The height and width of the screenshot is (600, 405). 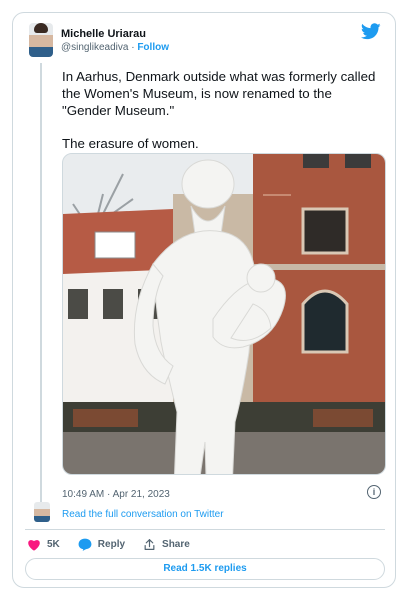 I want to click on reply-button: Reply, so click(x=101, y=544).